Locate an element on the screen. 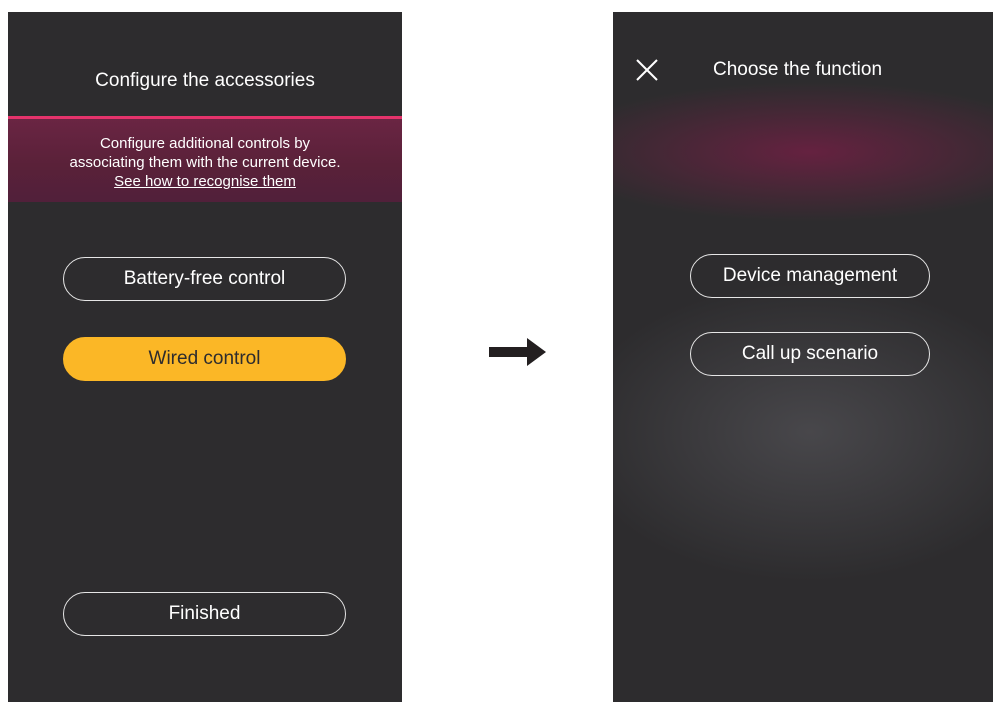  wired-control-button: Wired control is located at coordinates (204, 359).